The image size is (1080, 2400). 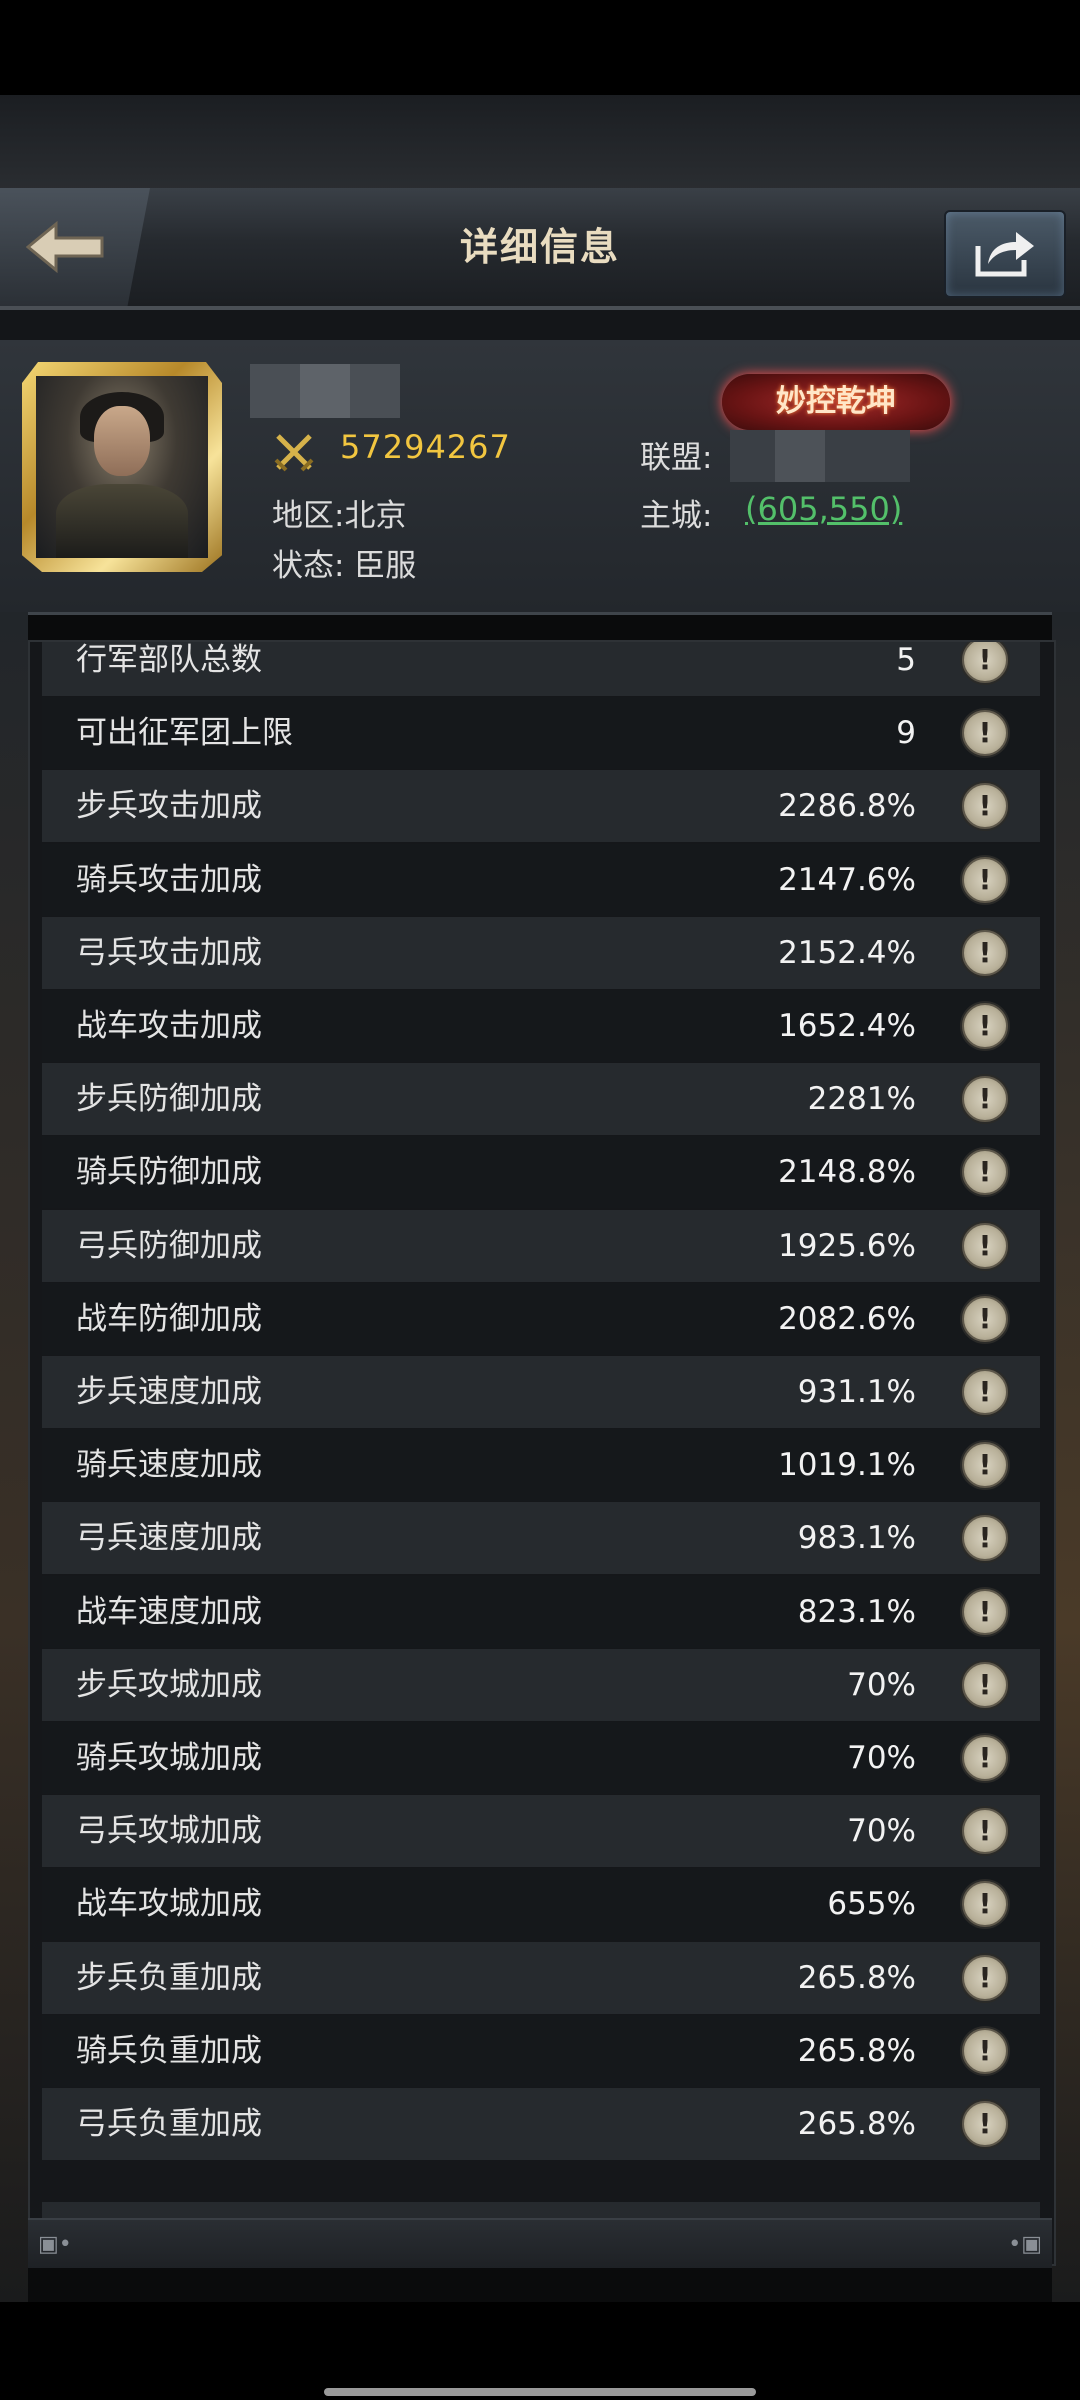 What do you see at coordinates (169, 1904) in the screenshot?
I see `stat-label: 战车攻城加成` at bounding box center [169, 1904].